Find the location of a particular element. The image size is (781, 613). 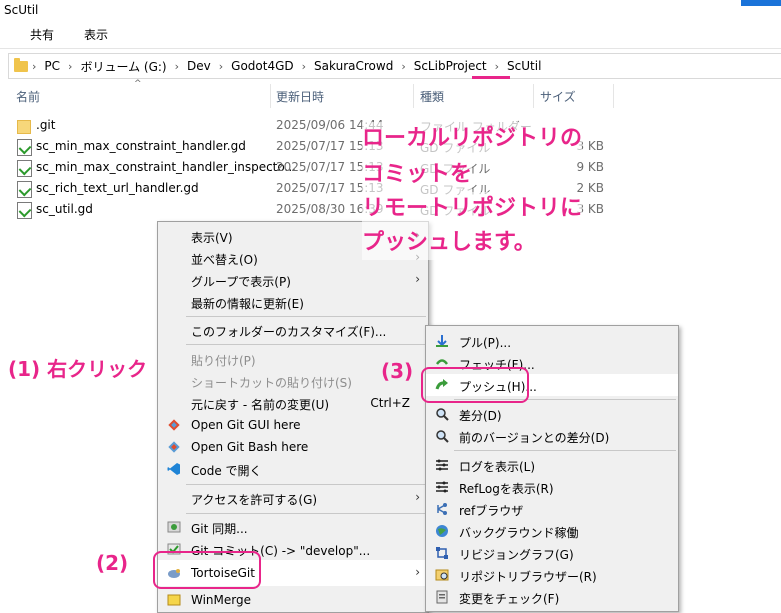

file-name: sc_min_max_constraint_handler.gd is located at coordinates (141, 146).